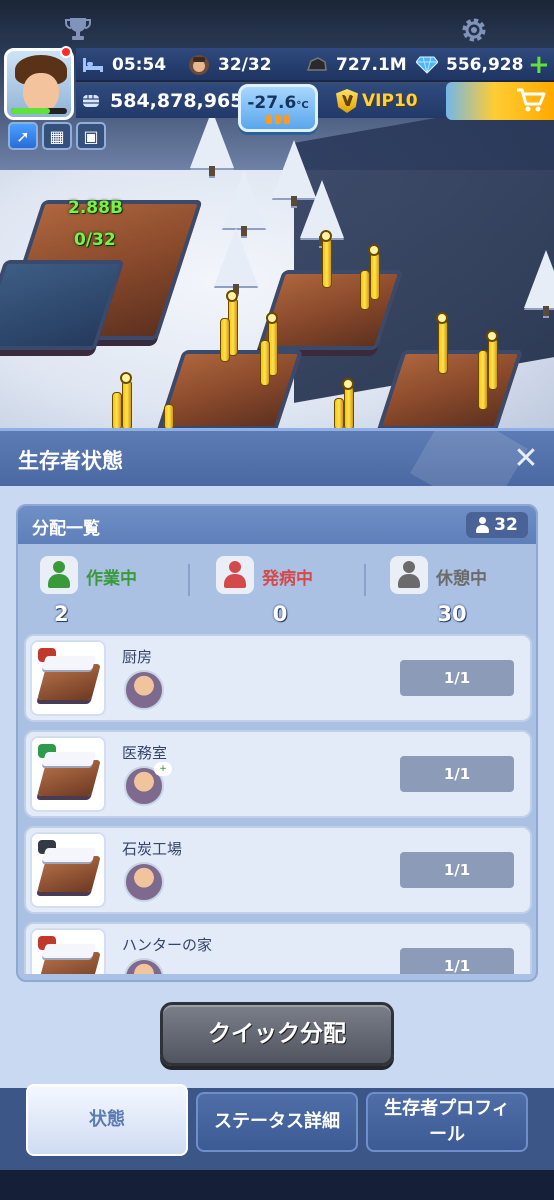  I want to click on temperature-value: -27.6, so click(272, 103).